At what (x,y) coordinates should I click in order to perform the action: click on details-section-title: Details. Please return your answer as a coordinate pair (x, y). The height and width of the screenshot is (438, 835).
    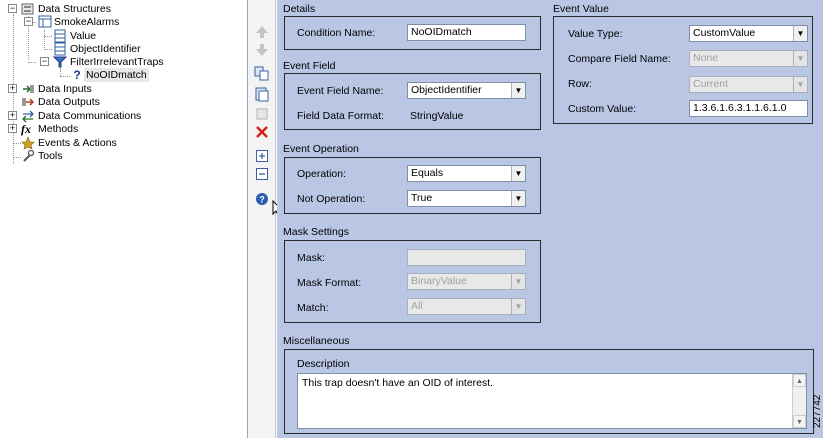
    Looking at the image, I should click on (299, 9).